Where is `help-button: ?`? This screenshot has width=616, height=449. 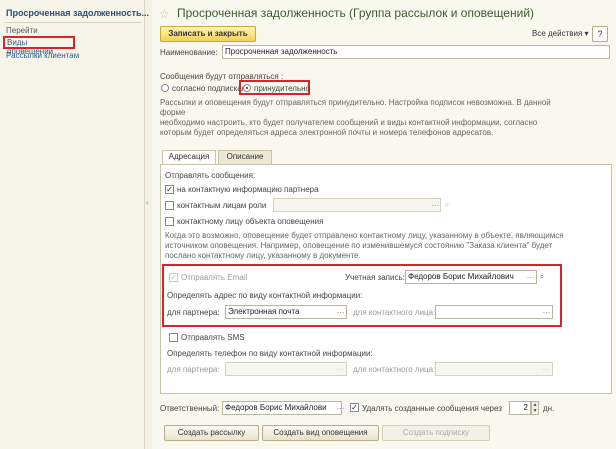
help-button: ? is located at coordinates (600, 34).